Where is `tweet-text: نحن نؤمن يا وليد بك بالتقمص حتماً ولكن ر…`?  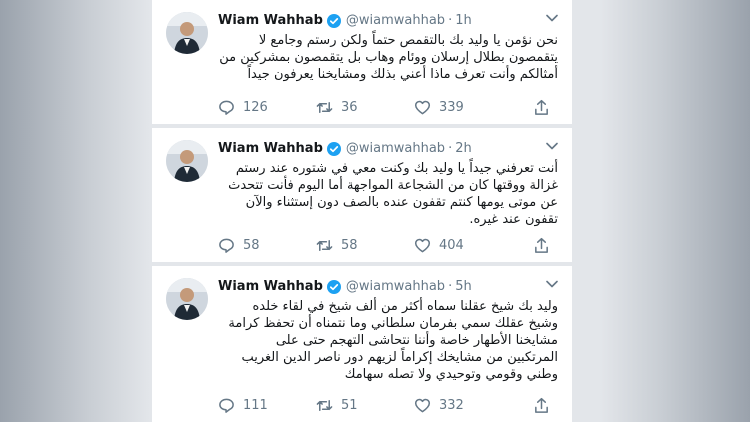 tweet-text: نحن نؤمن يا وليد بك بالتقمص حتماً ولكن ر… is located at coordinates (388, 57).